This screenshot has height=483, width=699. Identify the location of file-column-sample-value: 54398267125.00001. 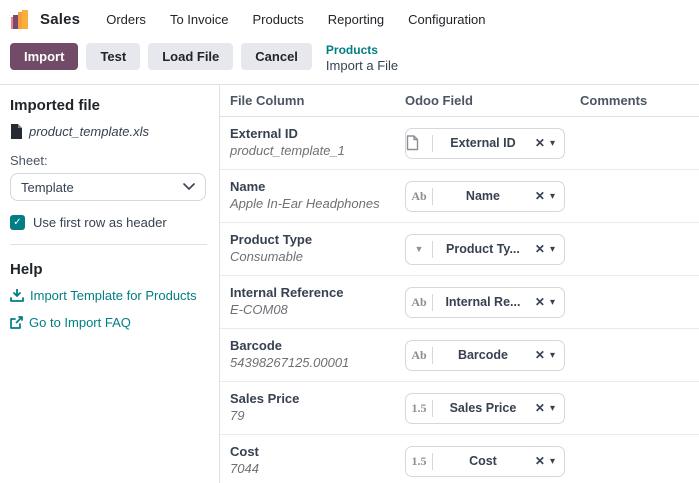
(290, 363).